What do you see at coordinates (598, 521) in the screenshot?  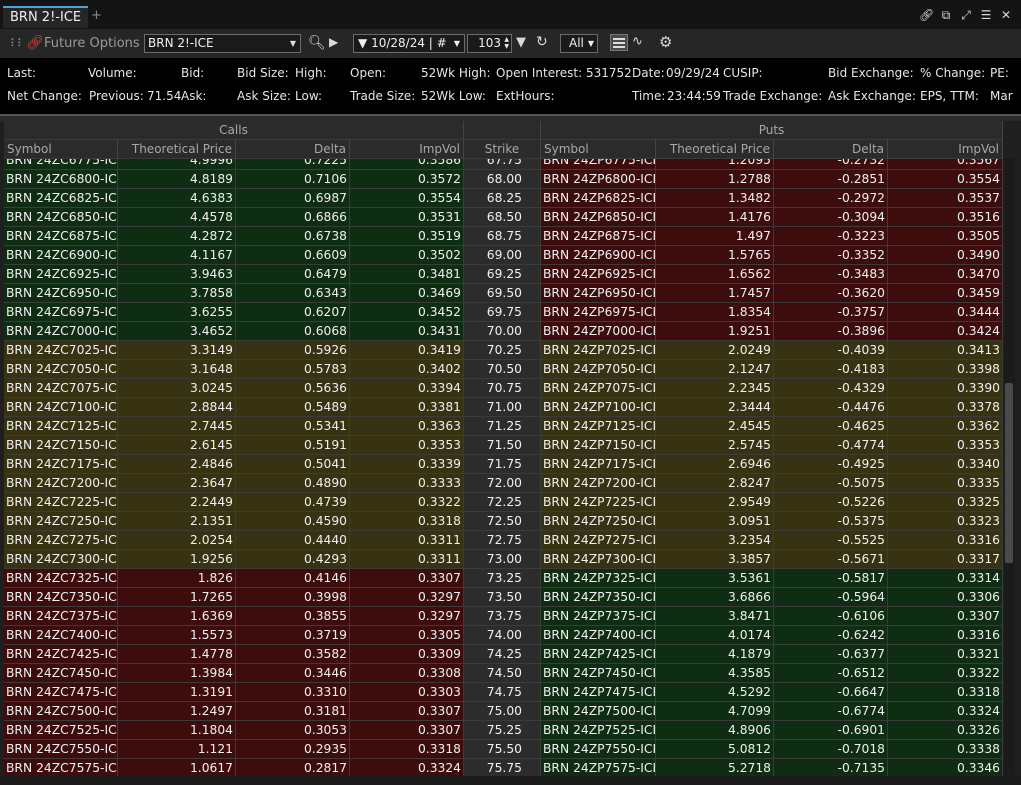 I see `put-symbol-cell: BRN 24ZP7250-ICE` at bounding box center [598, 521].